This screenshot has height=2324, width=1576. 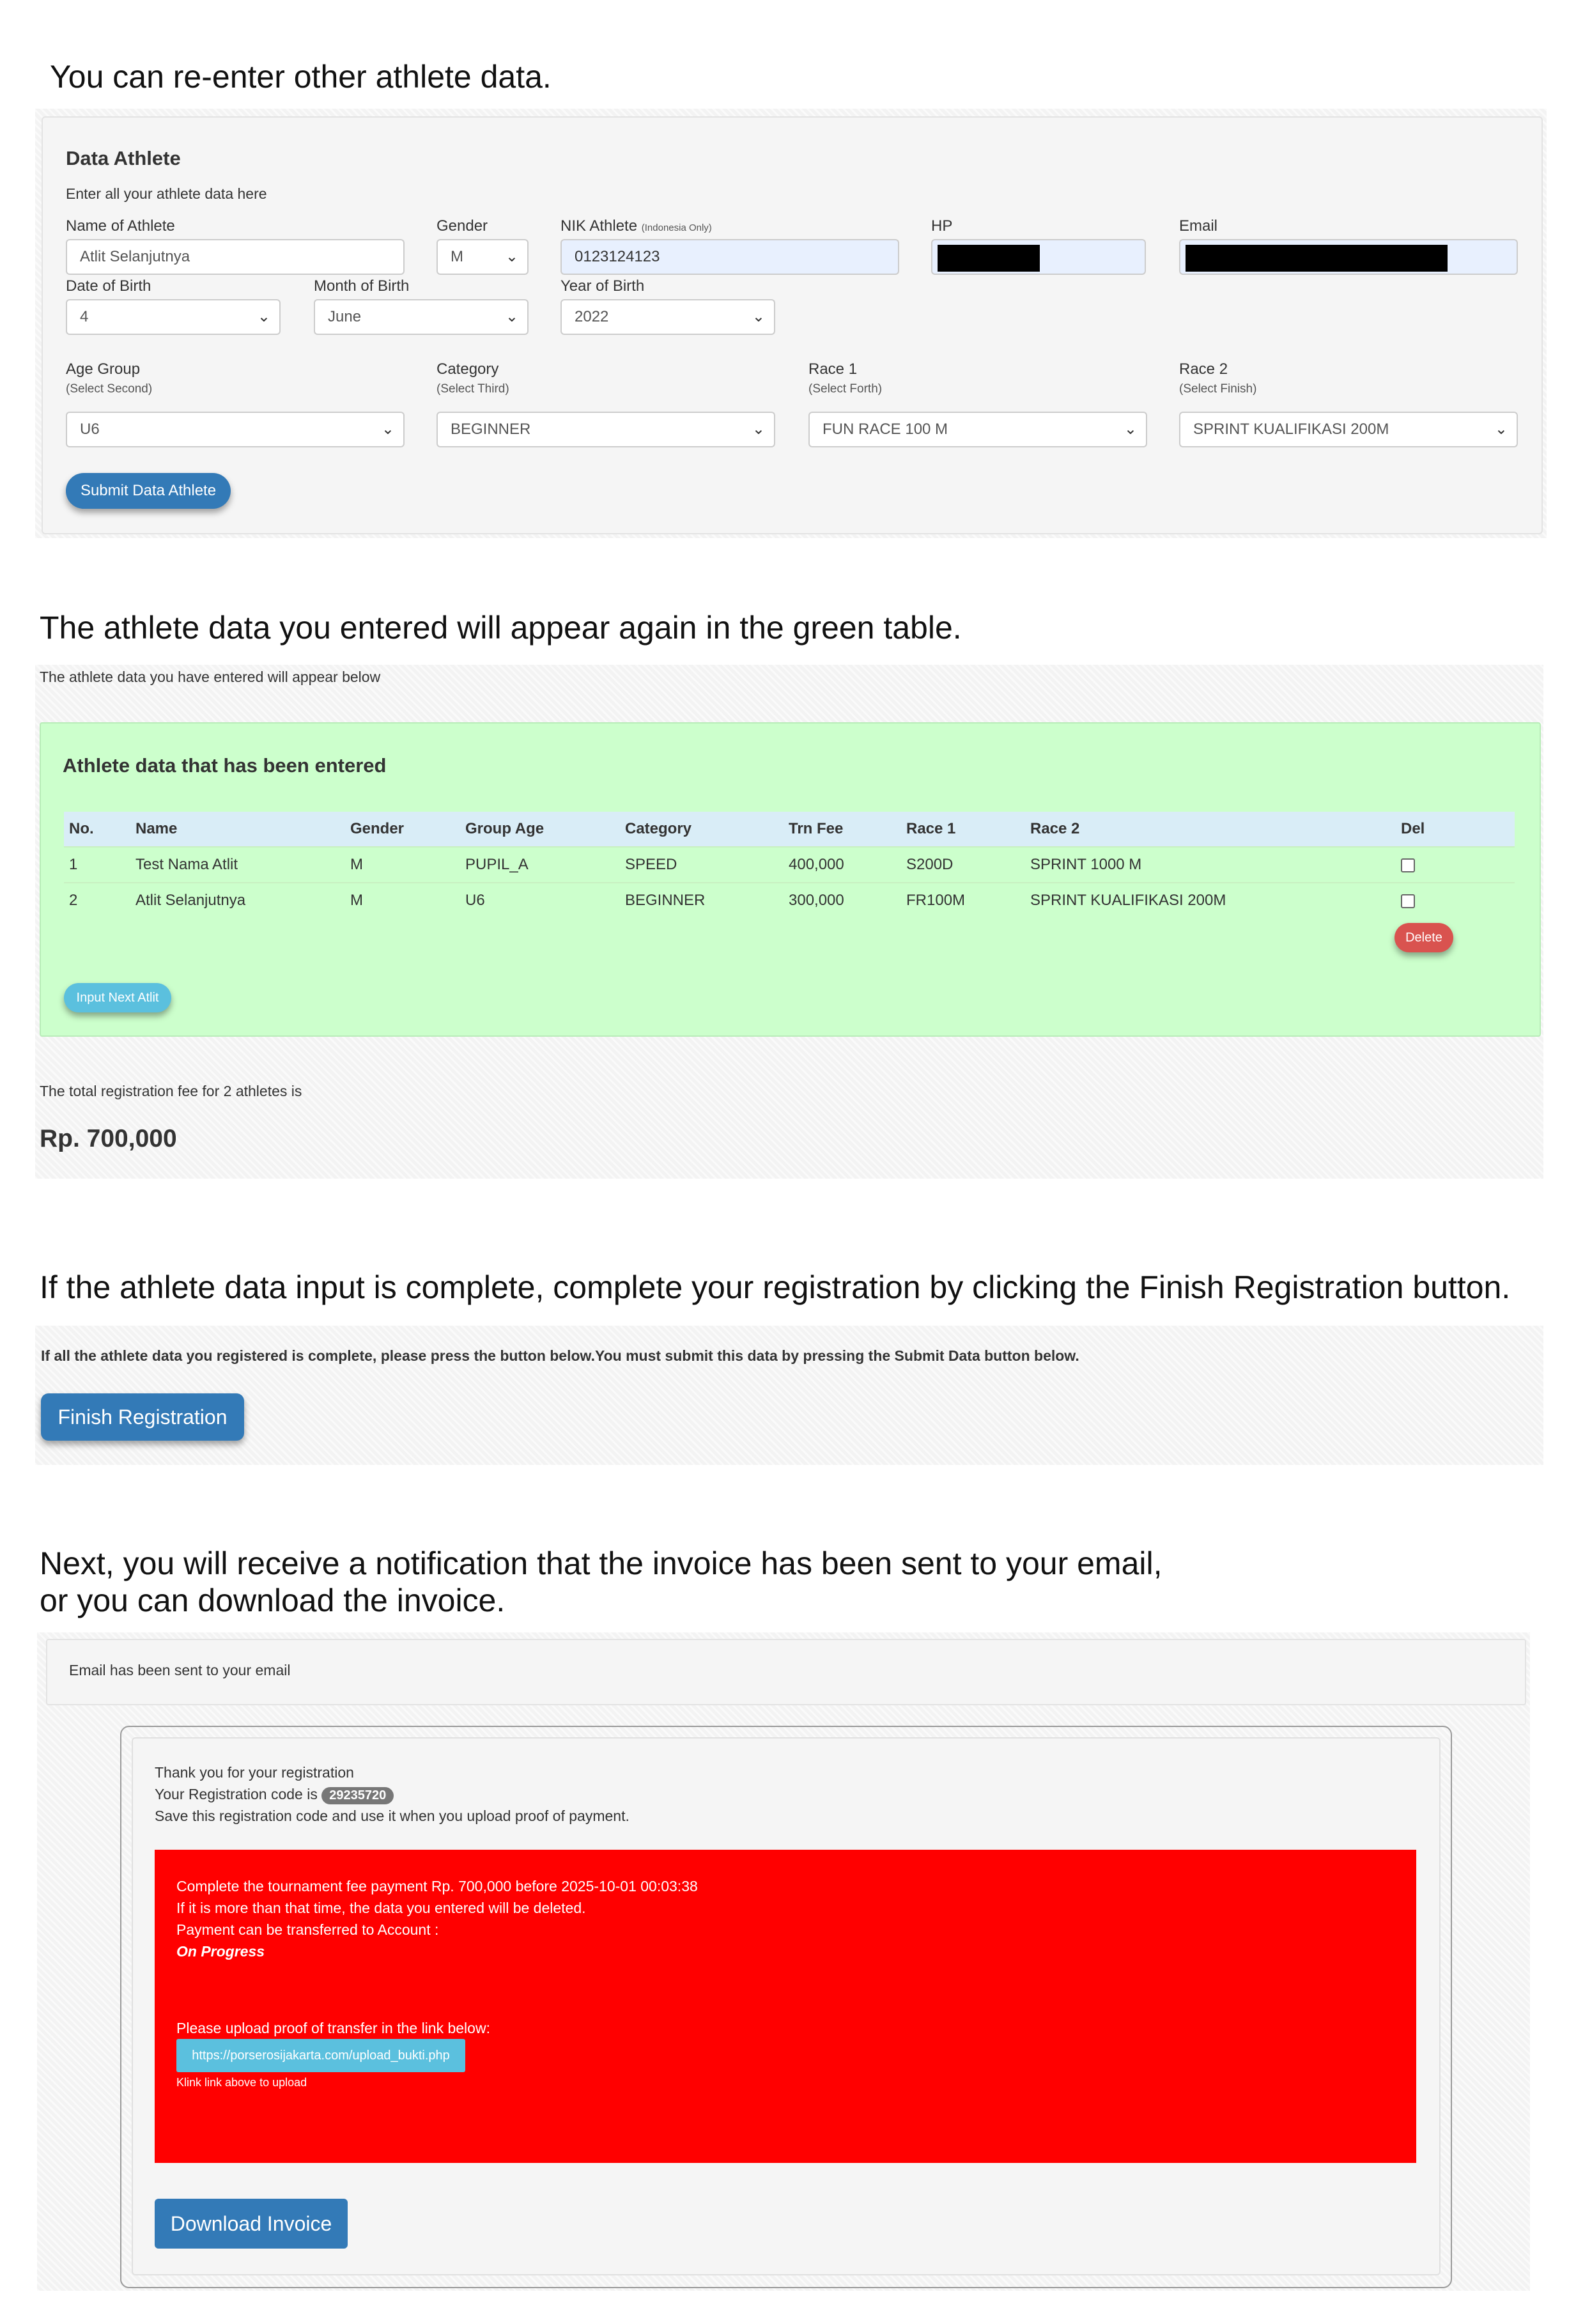 I want to click on col-header-name: Name, so click(x=237, y=830).